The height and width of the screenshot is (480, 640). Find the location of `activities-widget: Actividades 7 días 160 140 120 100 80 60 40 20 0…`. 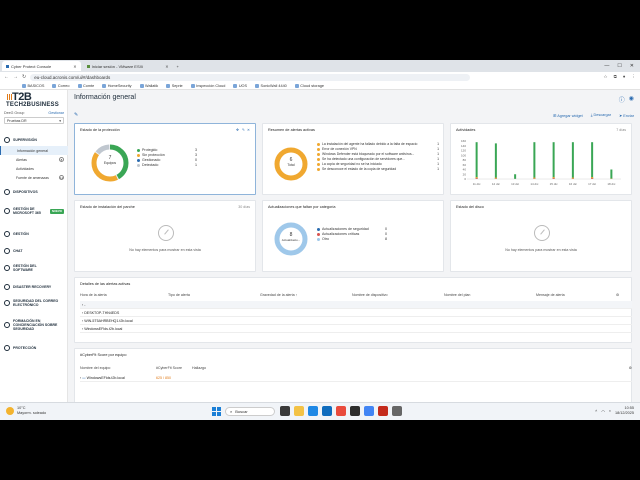

activities-widget: Actividades 7 días 160 140 120 100 80 60 40 20 0… is located at coordinates (541, 159).